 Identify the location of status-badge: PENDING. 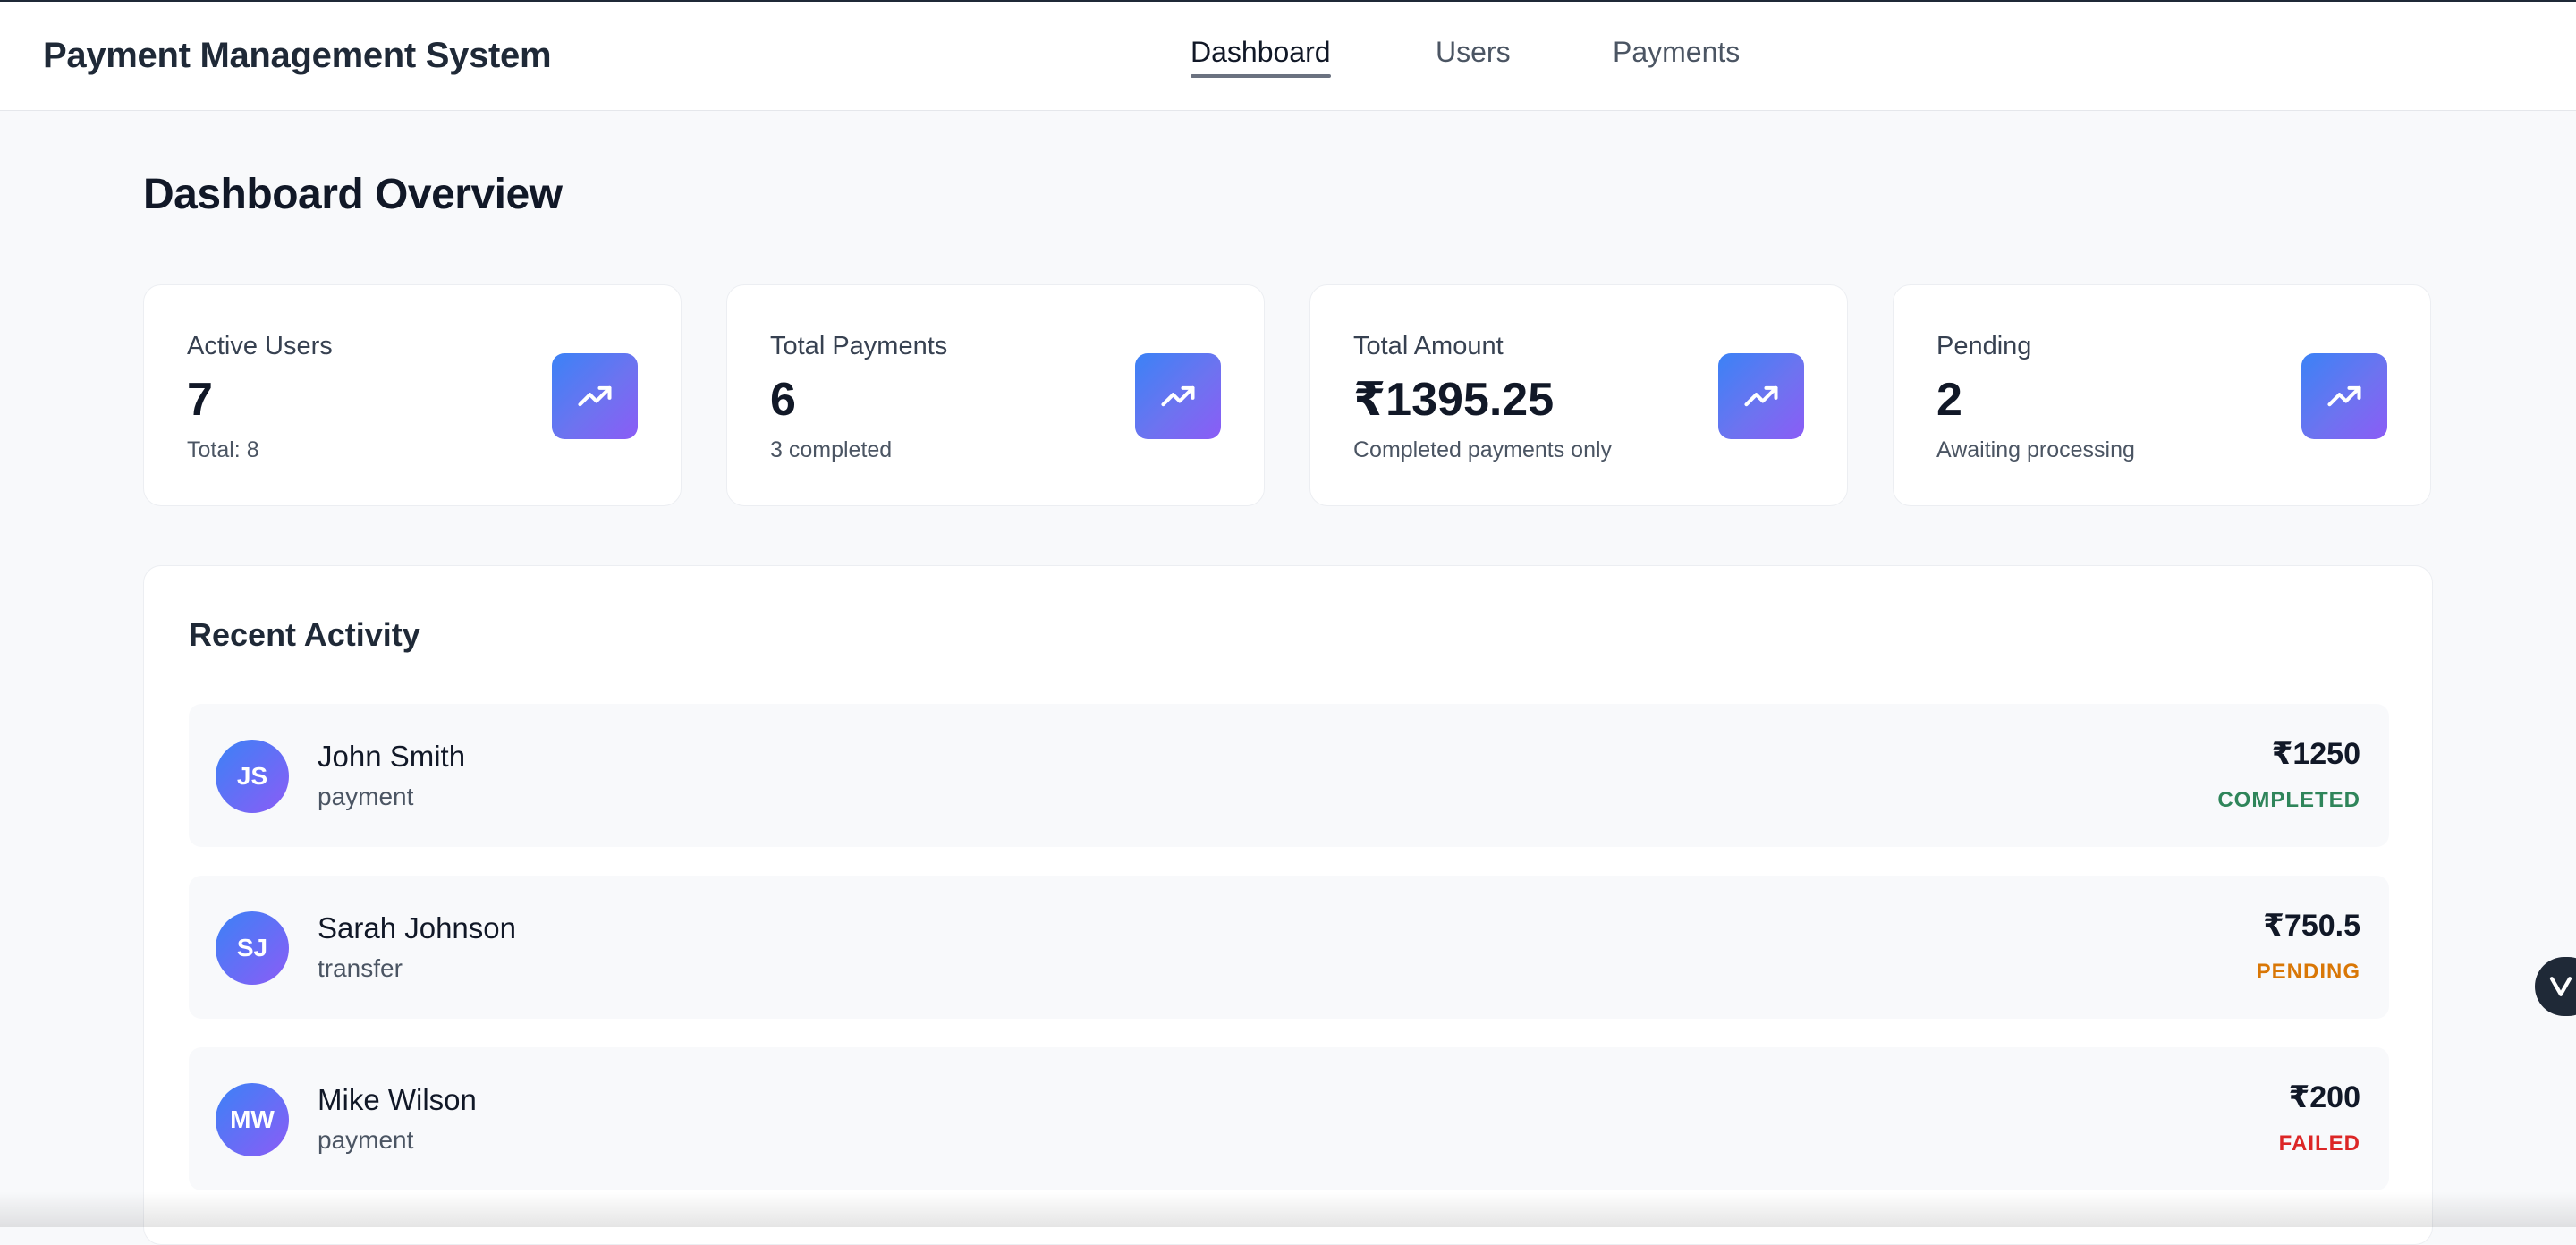
(2308, 972).